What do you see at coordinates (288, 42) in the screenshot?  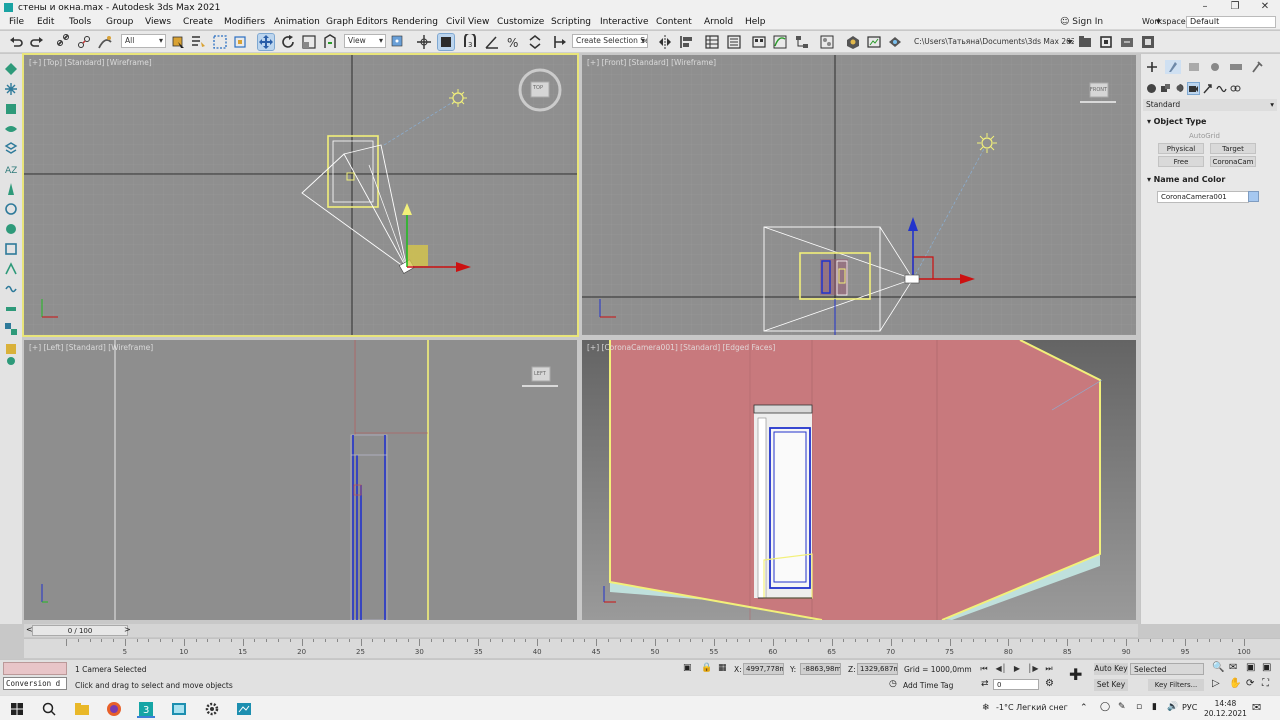 I see `rotate-tool-icon` at bounding box center [288, 42].